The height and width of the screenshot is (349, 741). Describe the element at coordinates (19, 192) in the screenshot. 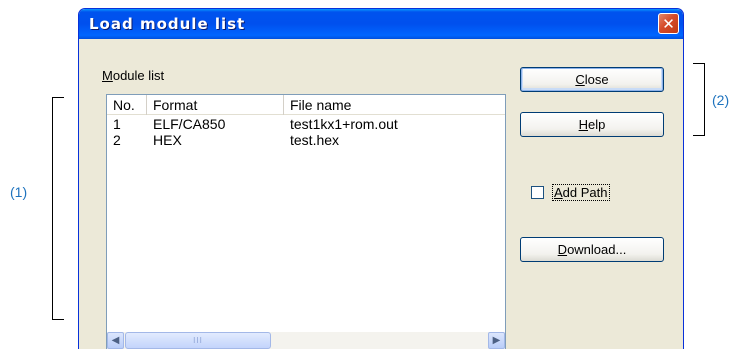

I see `annotation-label-1: (1)` at that location.